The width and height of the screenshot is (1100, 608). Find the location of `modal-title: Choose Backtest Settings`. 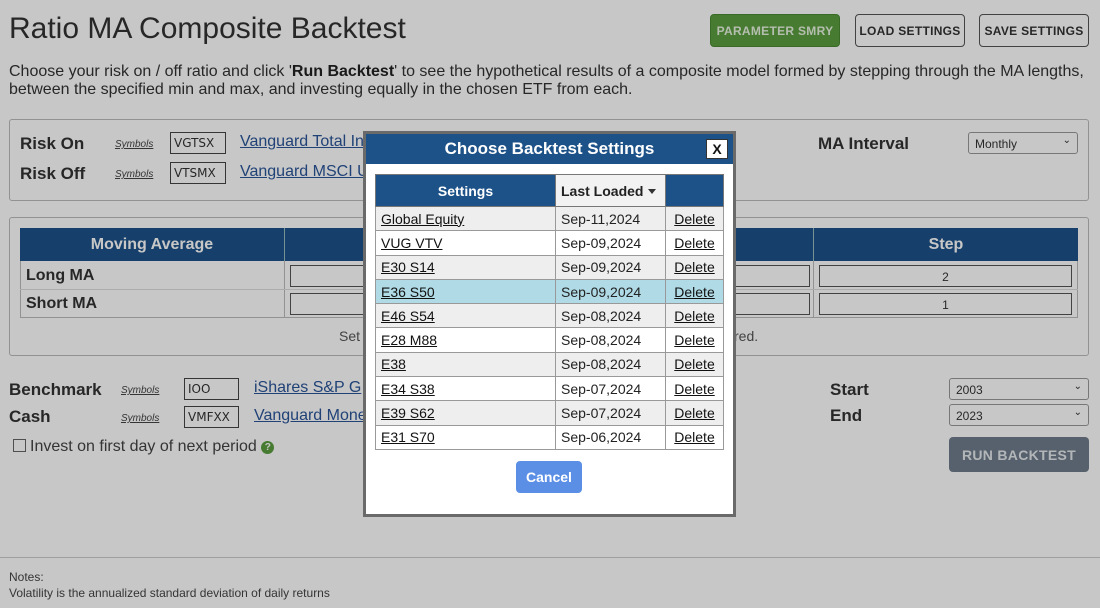

modal-title: Choose Backtest Settings is located at coordinates (549, 149).